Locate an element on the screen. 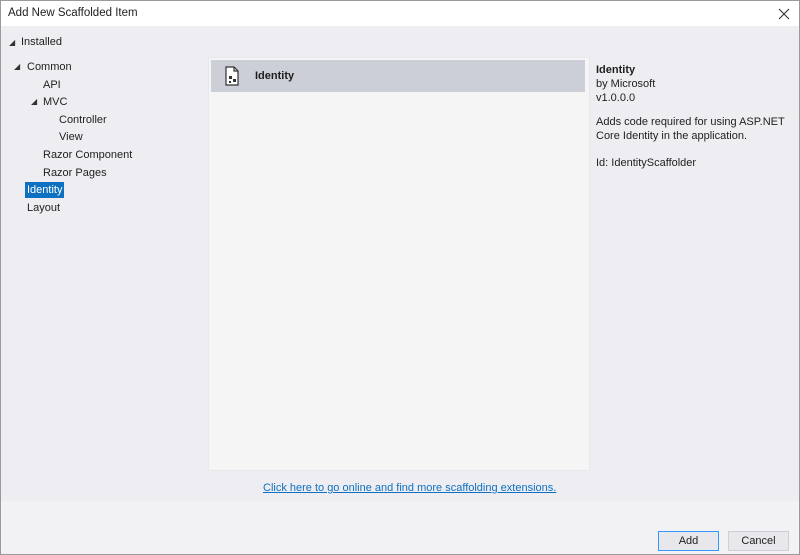 The image size is (800, 555). tree-item-common: Common is located at coordinates (49, 67).